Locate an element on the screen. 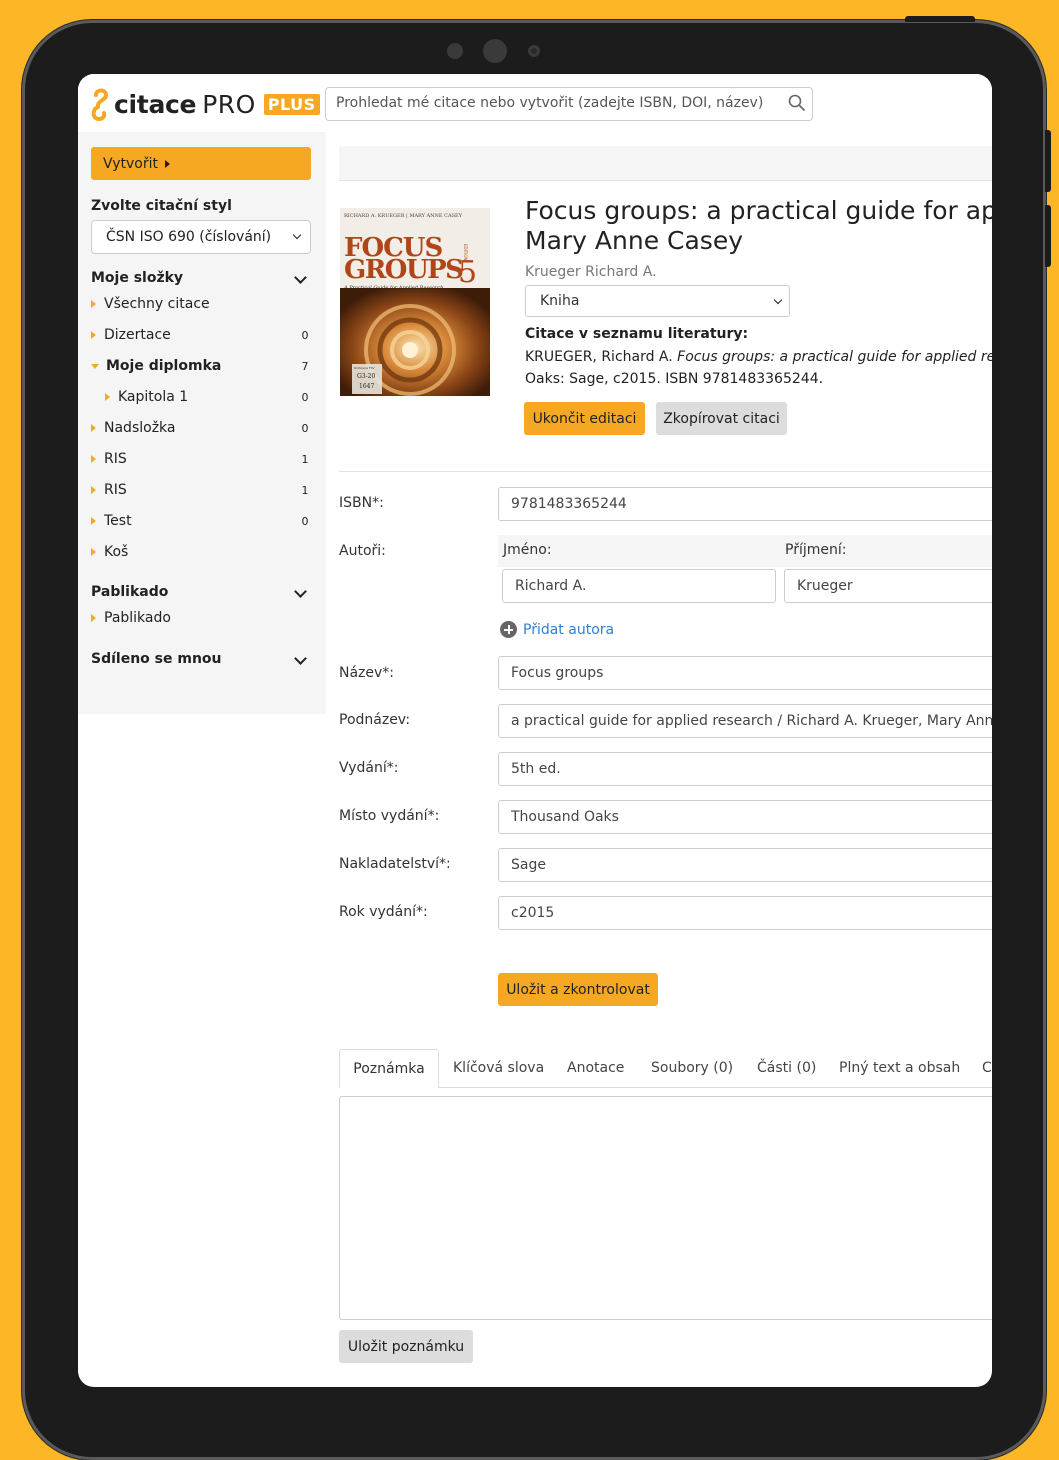 The height and width of the screenshot is (1460, 1059). citation-style-select: ČSN ISO 690 (číslování) is located at coordinates (201, 237).